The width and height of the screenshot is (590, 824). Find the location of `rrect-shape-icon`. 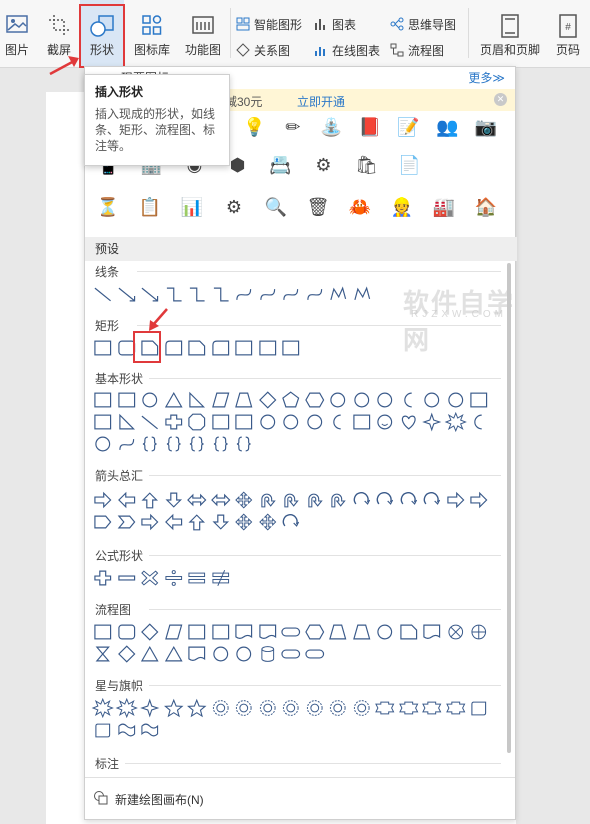

rrect-shape-icon is located at coordinates (127, 632).